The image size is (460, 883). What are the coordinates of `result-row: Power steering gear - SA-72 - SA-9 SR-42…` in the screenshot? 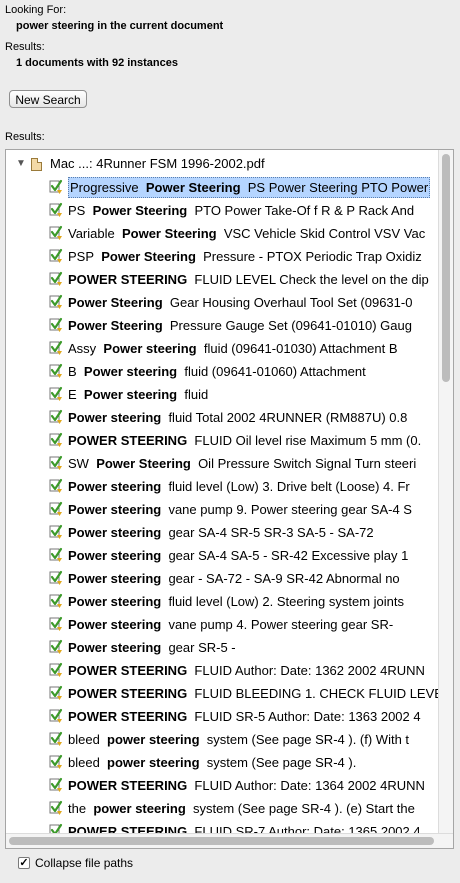 It's located at (222, 578).